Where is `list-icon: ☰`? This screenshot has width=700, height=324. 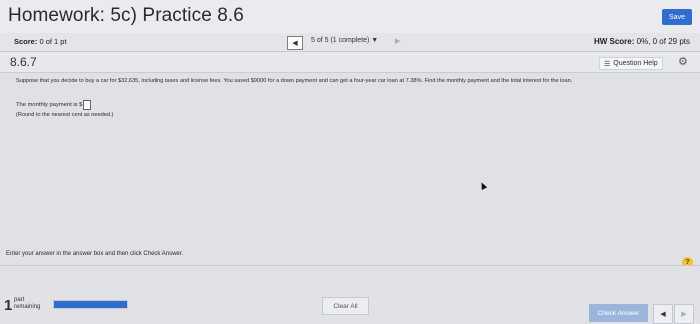 list-icon: ☰ is located at coordinates (607, 64).